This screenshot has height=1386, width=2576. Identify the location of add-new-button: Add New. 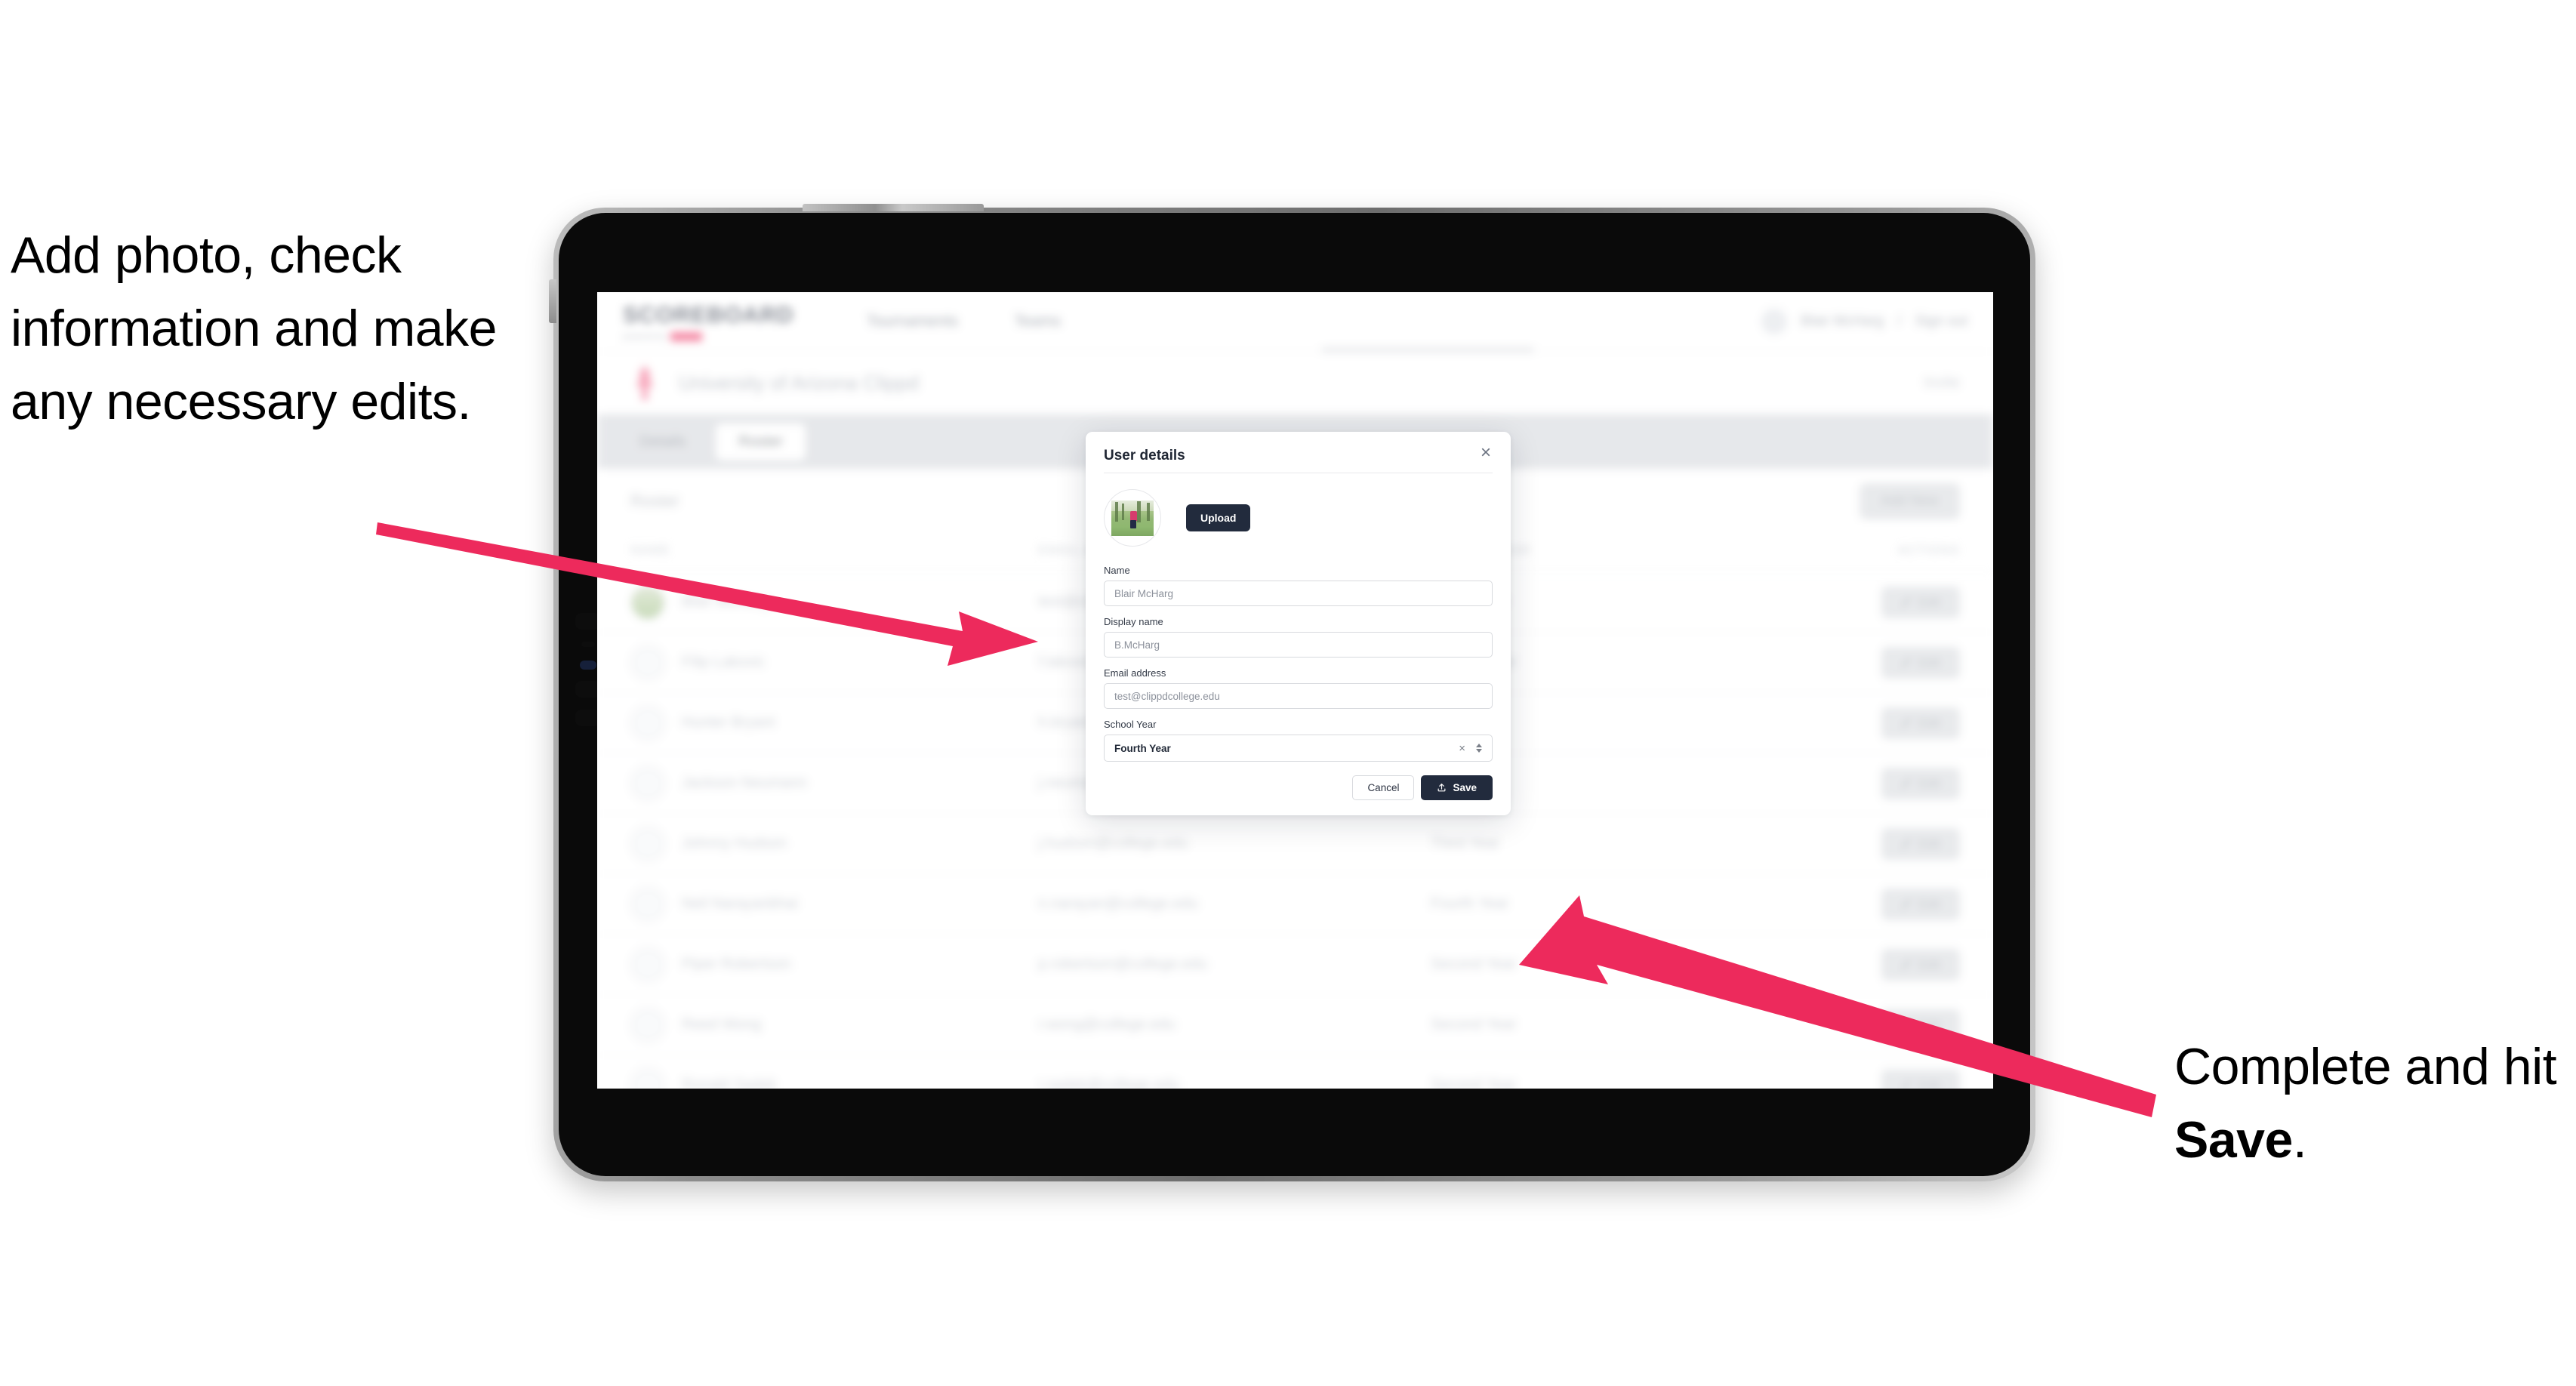
(1909, 501).